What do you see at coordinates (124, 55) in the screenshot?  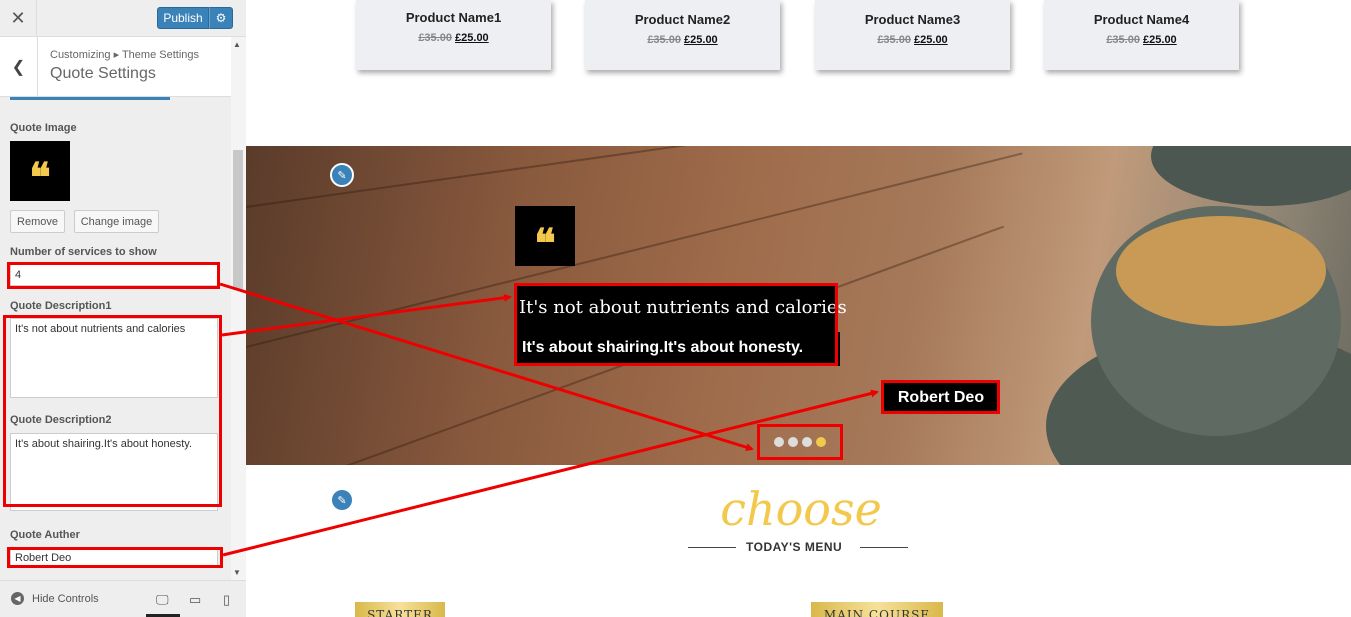 I see `breadcrumb: Customizing ▸ Theme Settings` at bounding box center [124, 55].